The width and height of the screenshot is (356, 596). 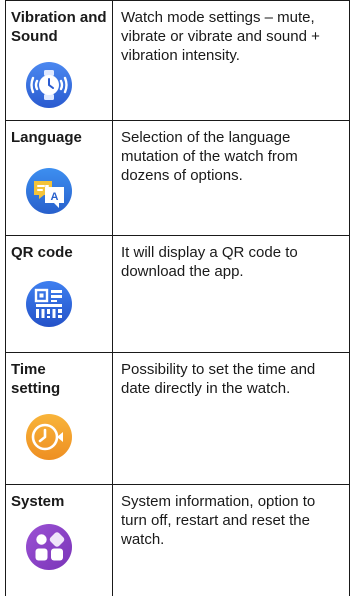 I want to click on feature-cell: QR code, so click(x=59, y=294).